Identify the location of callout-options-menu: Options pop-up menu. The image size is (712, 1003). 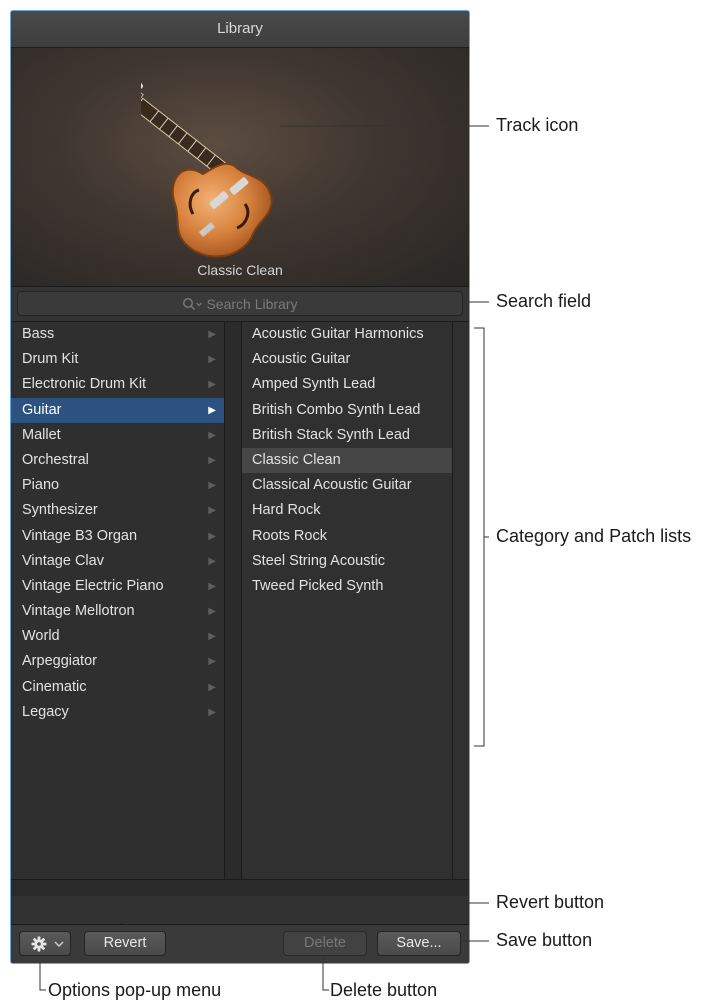
(135, 990).